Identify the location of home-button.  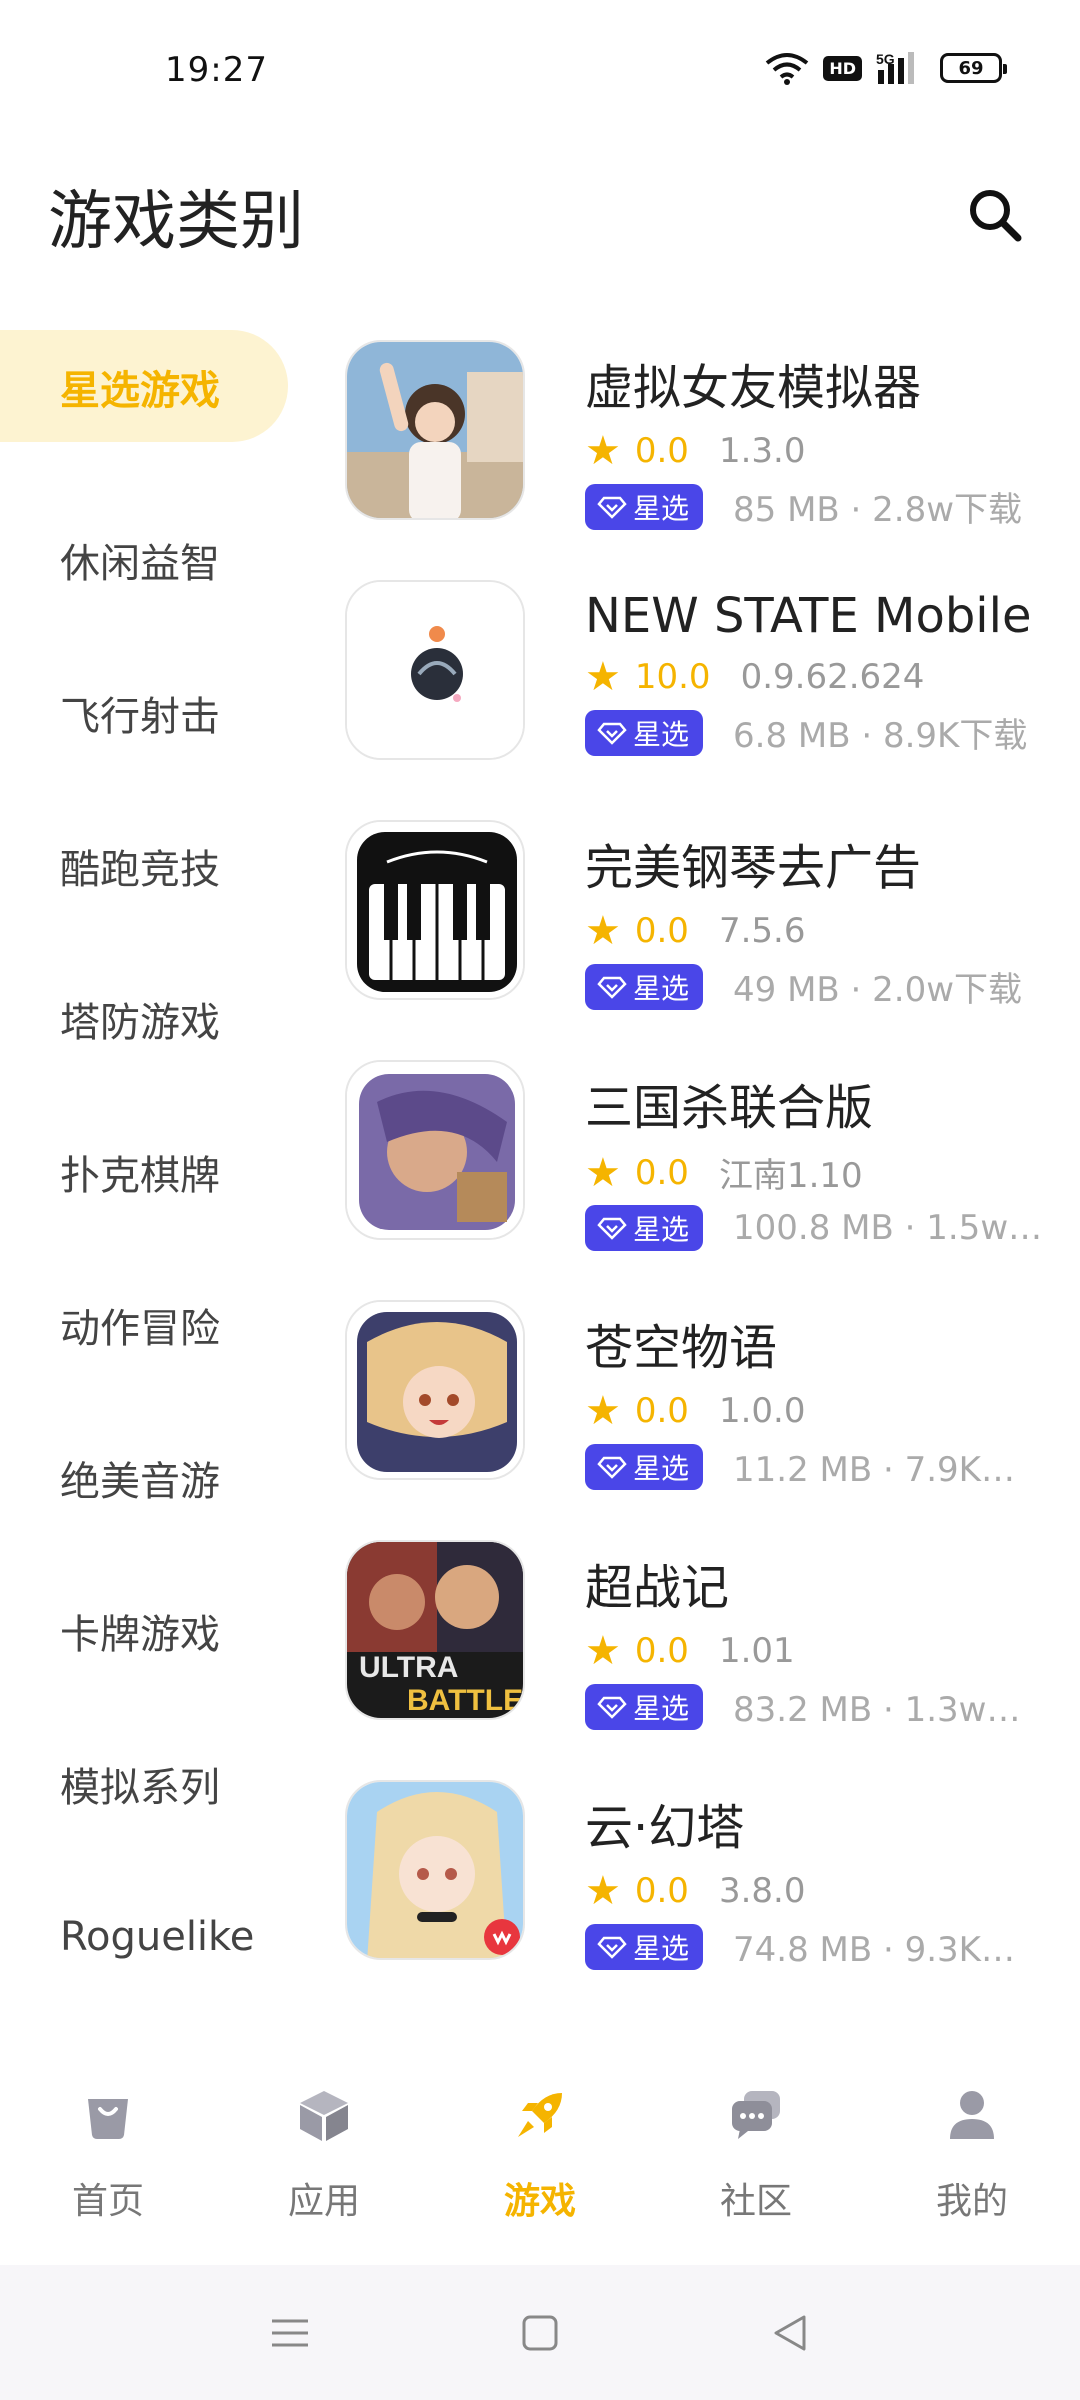
(540, 2333).